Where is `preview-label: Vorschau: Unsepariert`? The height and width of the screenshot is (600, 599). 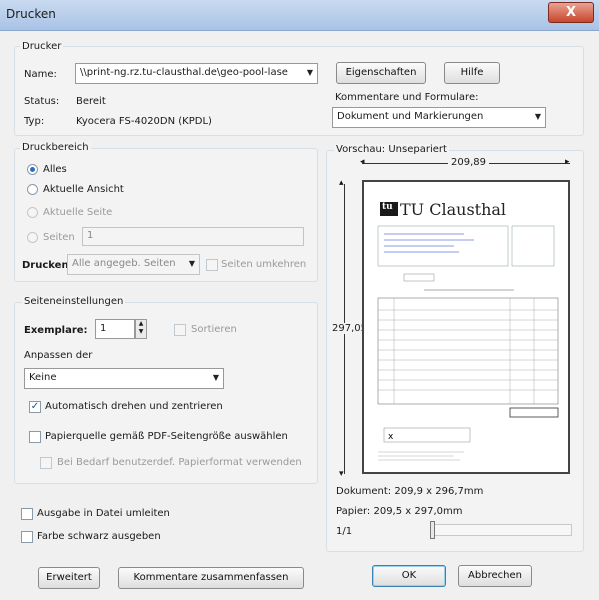
preview-label: Vorschau: Unsepariert is located at coordinates (391, 149).